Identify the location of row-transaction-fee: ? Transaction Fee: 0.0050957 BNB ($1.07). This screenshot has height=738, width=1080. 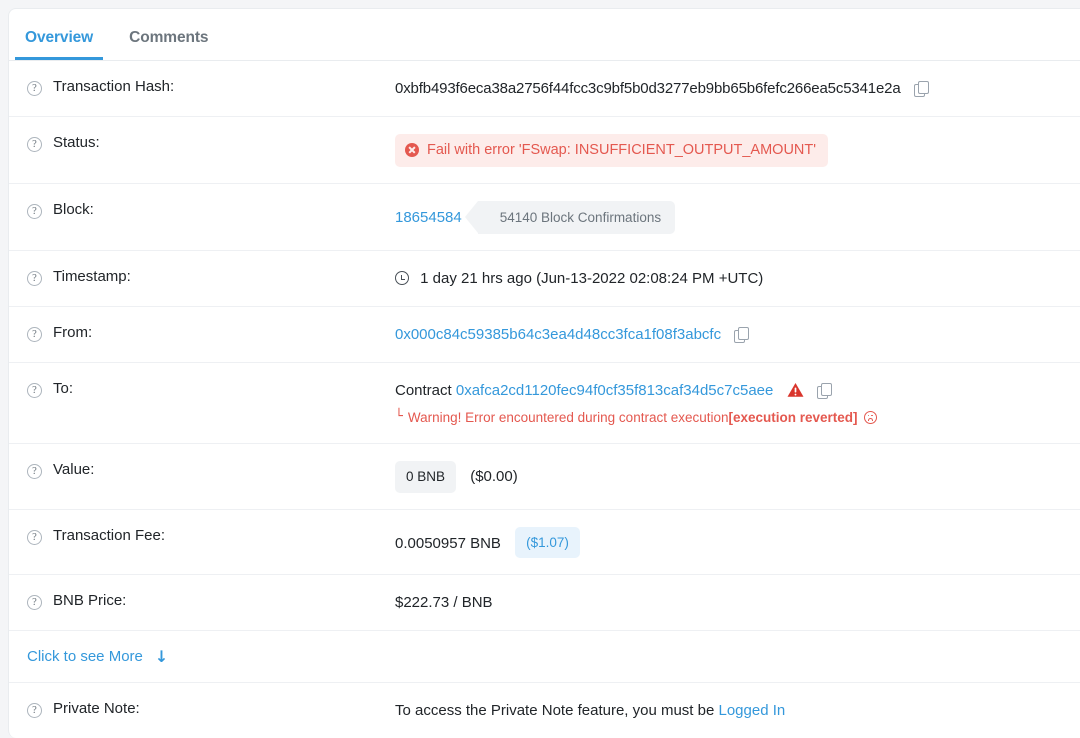
(544, 543).